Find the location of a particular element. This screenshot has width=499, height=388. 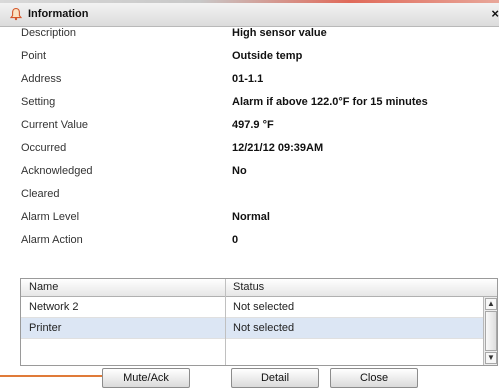

detail-value: 0 is located at coordinates (235, 240).